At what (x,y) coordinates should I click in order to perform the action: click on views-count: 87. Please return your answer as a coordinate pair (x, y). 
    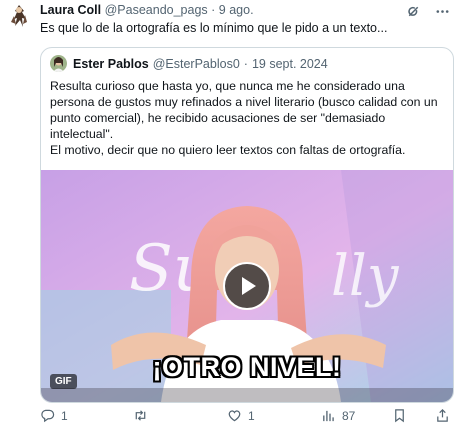
    Looking at the image, I should click on (349, 415).